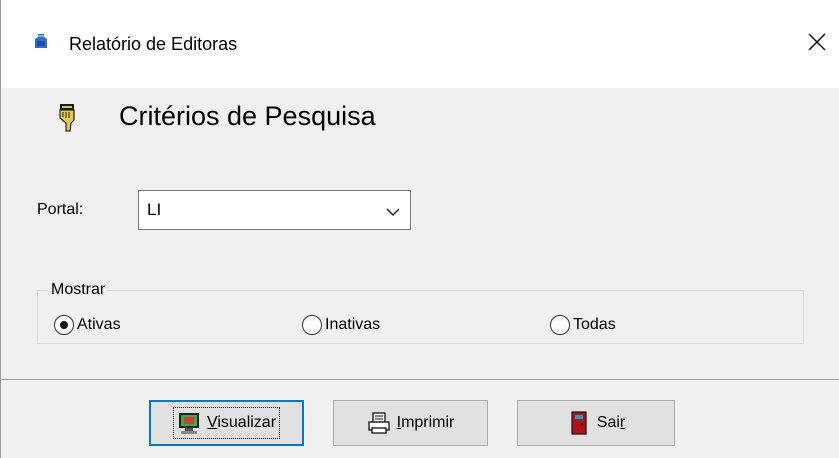 Image resolution: width=839 pixels, height=458 pixels. I want to click on chevron-down-icon, so click(393, 211).